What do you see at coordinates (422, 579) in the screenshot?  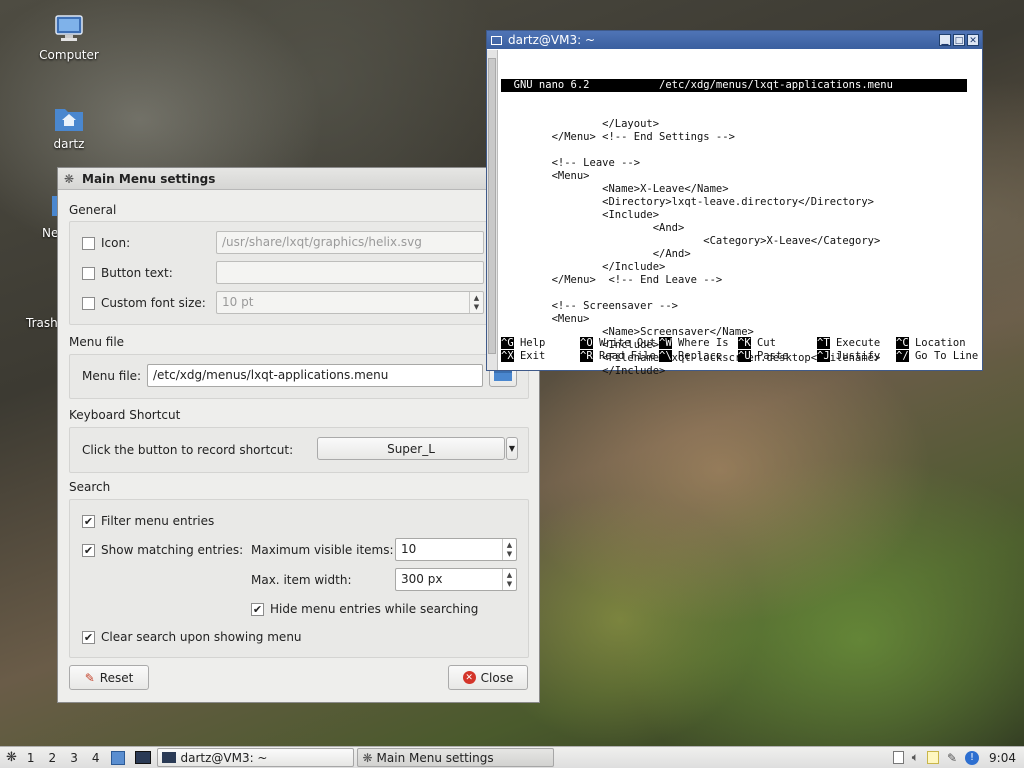 I see `max-width-value: 300 px` at bounding box center [422, 579].